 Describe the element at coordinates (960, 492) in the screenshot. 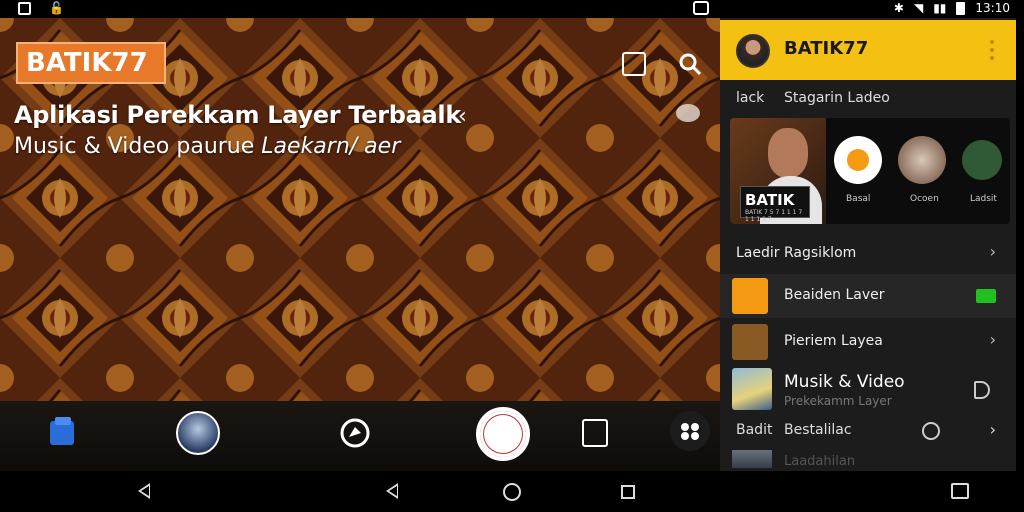

I see `recents-icon` at that location.